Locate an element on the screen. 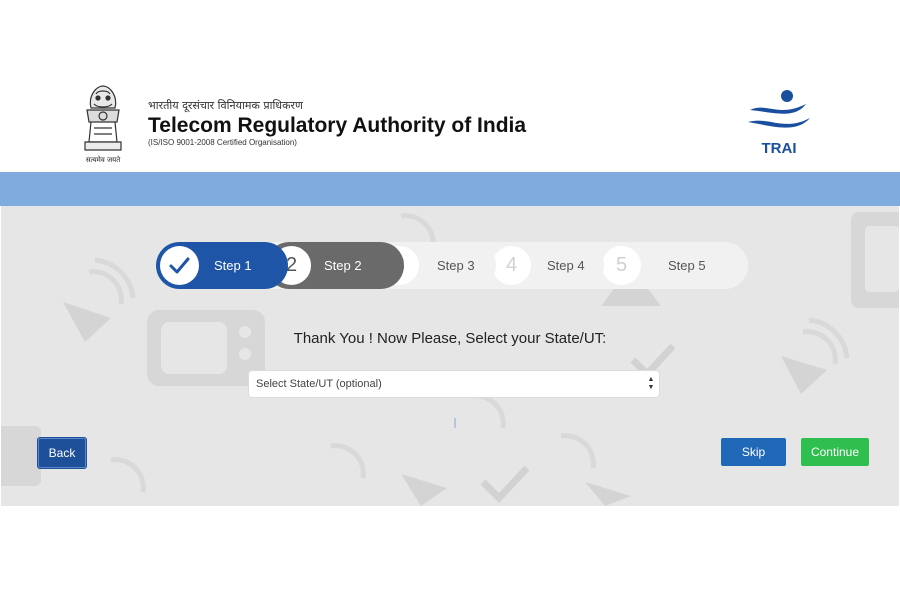 The width and height of the screenshot is (900, 600). step-1-check-icon is located at coordinates (179, 265).